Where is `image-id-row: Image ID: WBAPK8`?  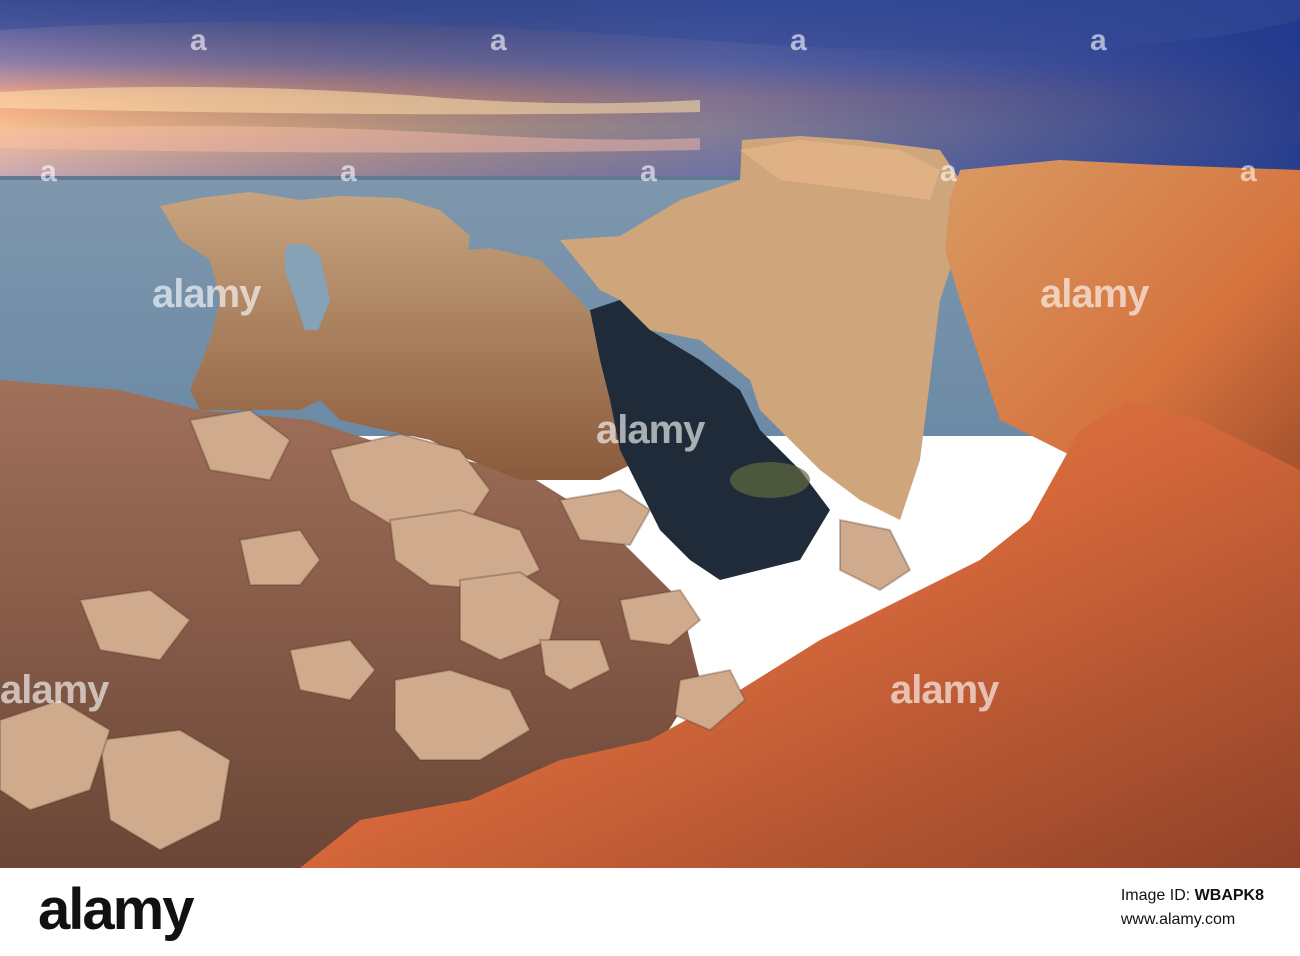
image-id-row: Image ID: WBAPK8 is located at coordinates (1192, 896).